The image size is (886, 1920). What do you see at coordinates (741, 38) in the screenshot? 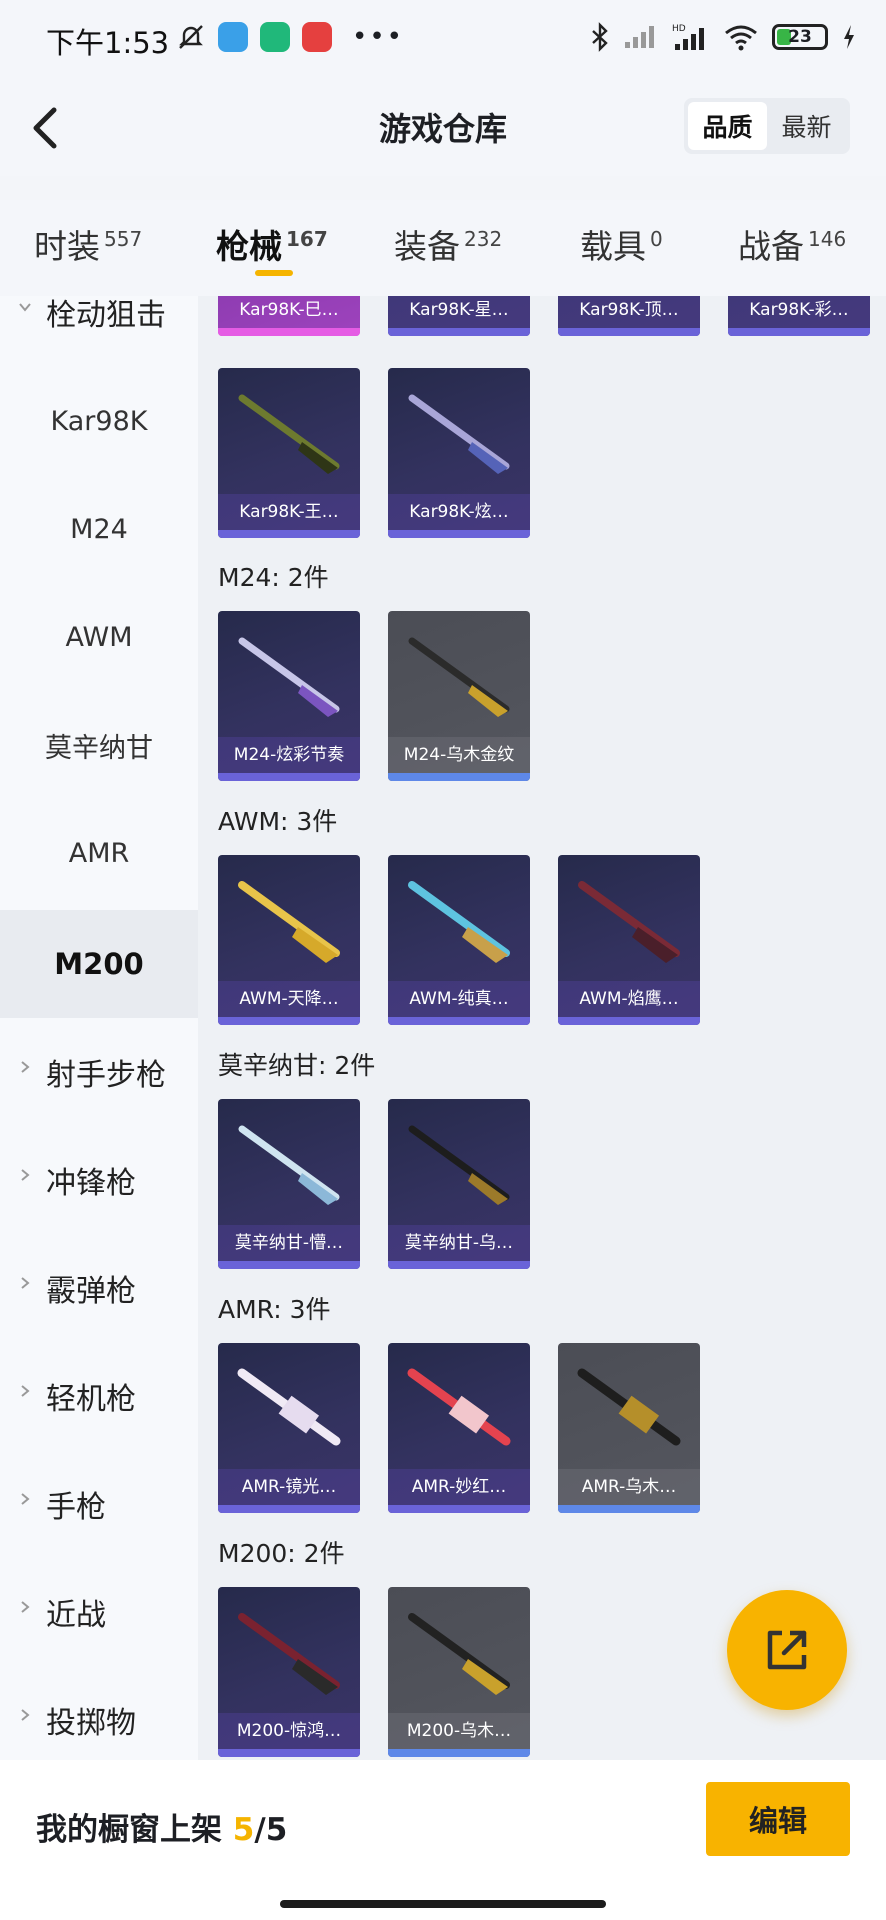
I see `wifi-icon` at bounding box center [741, 38].